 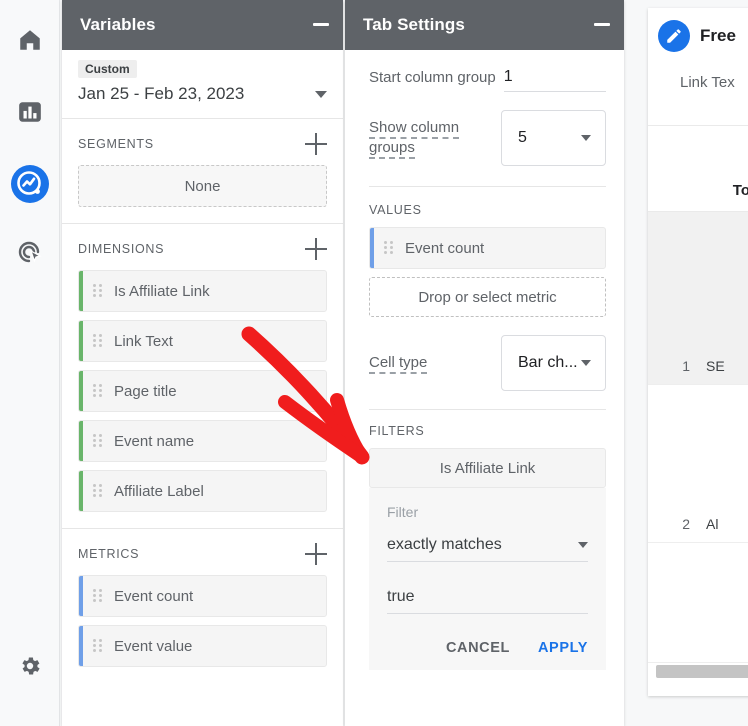 I want to click on report-title: Free, so click(x=718, y=35).